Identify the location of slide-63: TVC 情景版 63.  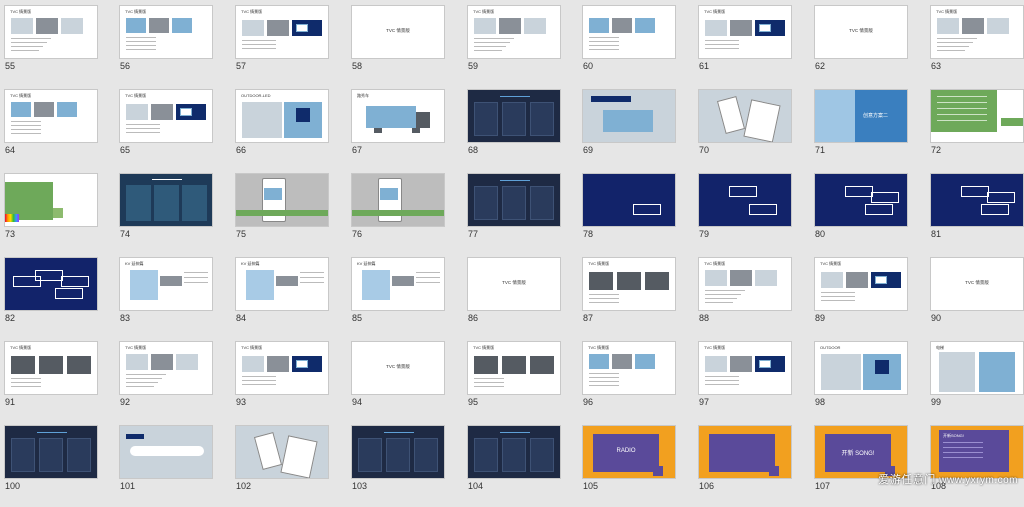
(976, 45).